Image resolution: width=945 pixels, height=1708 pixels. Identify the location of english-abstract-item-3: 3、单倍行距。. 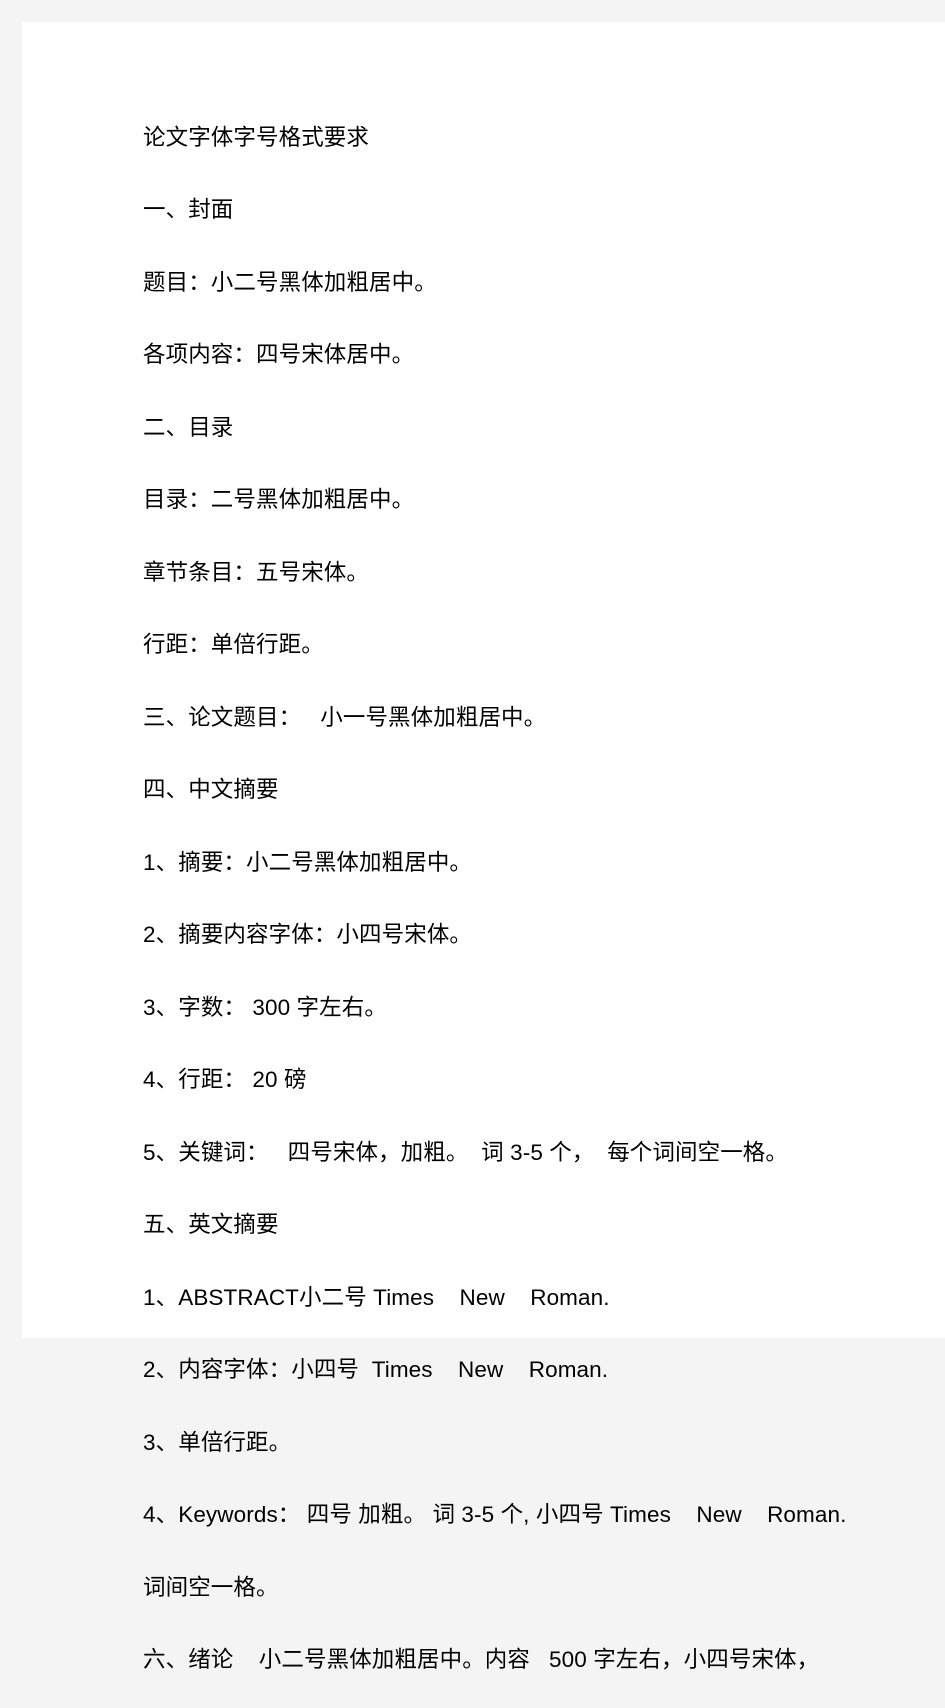
(524, 1443).